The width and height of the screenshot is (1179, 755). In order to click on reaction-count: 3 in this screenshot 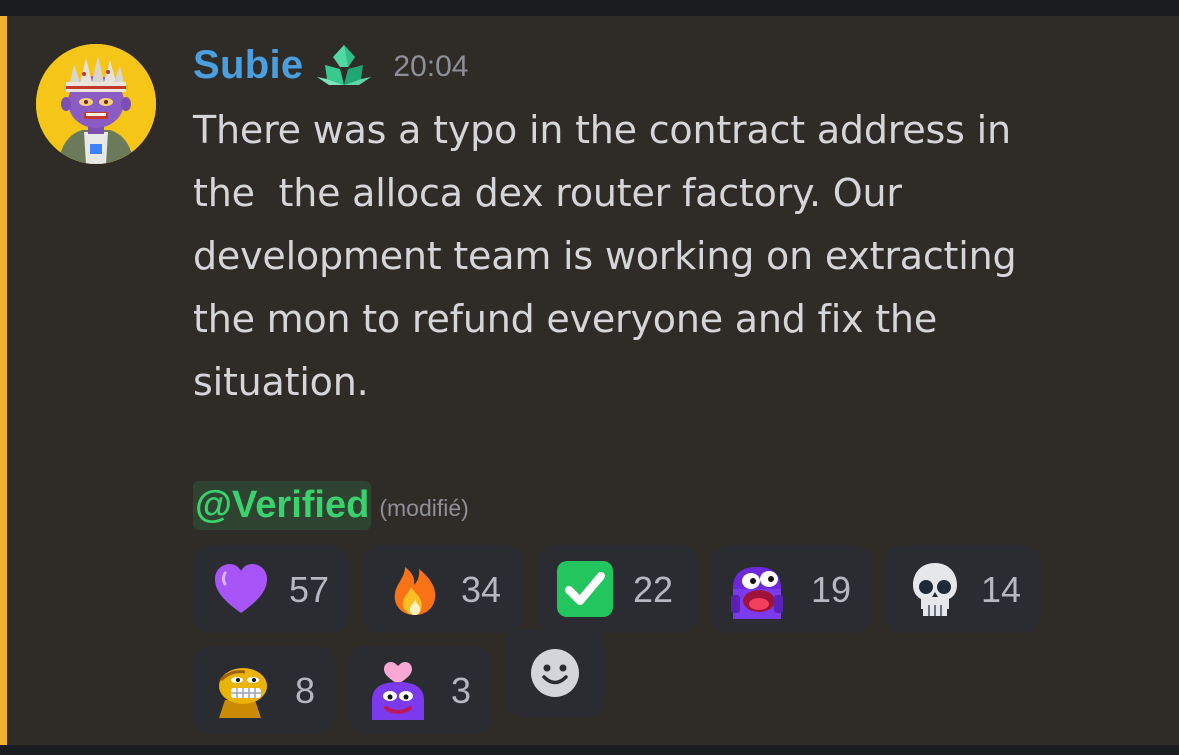, I will do `click(461, 690)`.